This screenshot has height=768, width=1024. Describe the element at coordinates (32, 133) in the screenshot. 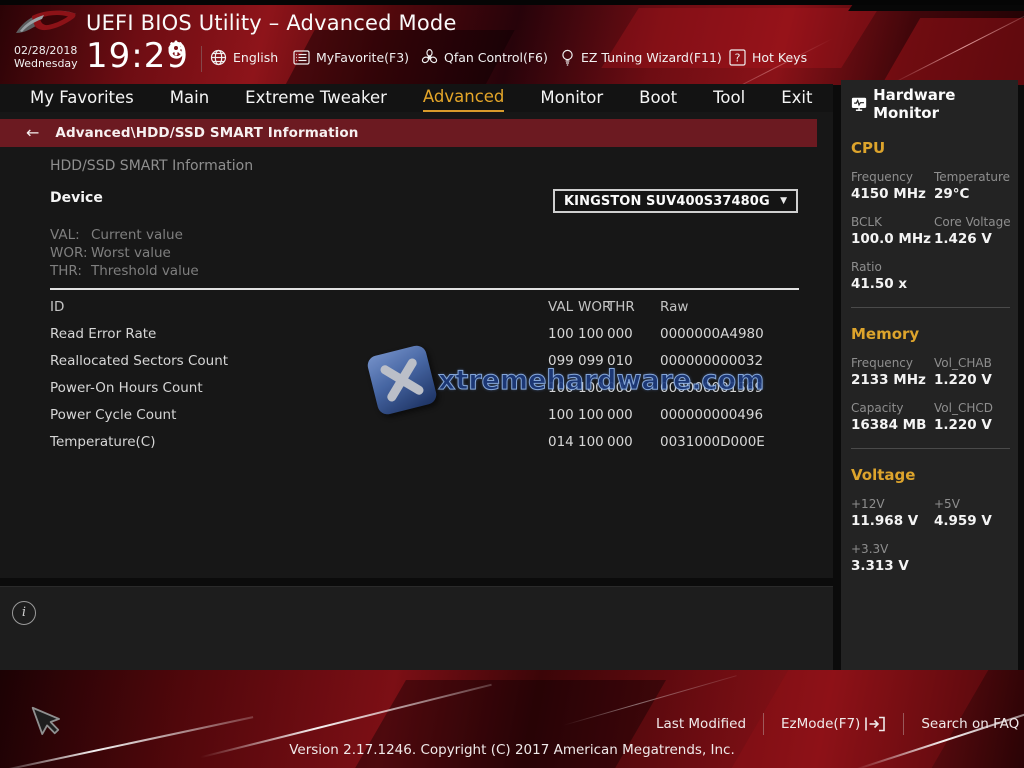

I see `back-arrow-icon: ←` at that location.